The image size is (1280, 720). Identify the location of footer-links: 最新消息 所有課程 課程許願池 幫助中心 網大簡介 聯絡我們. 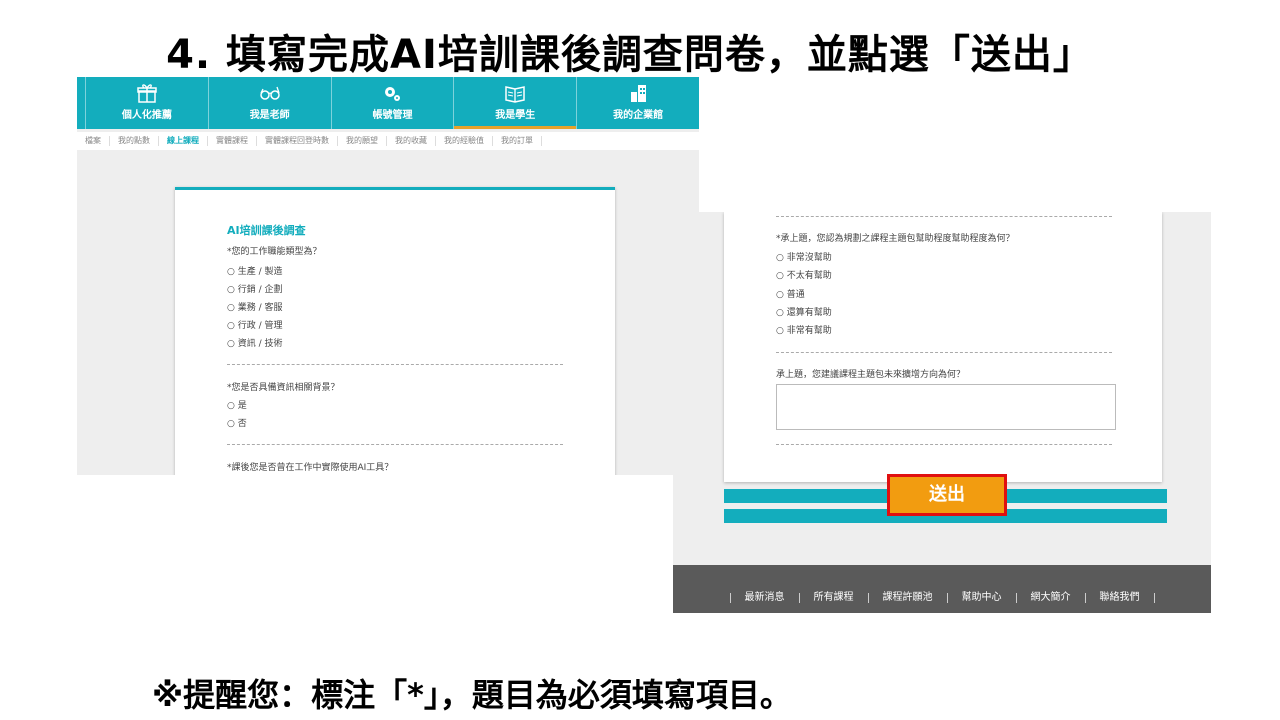
(942, 598).